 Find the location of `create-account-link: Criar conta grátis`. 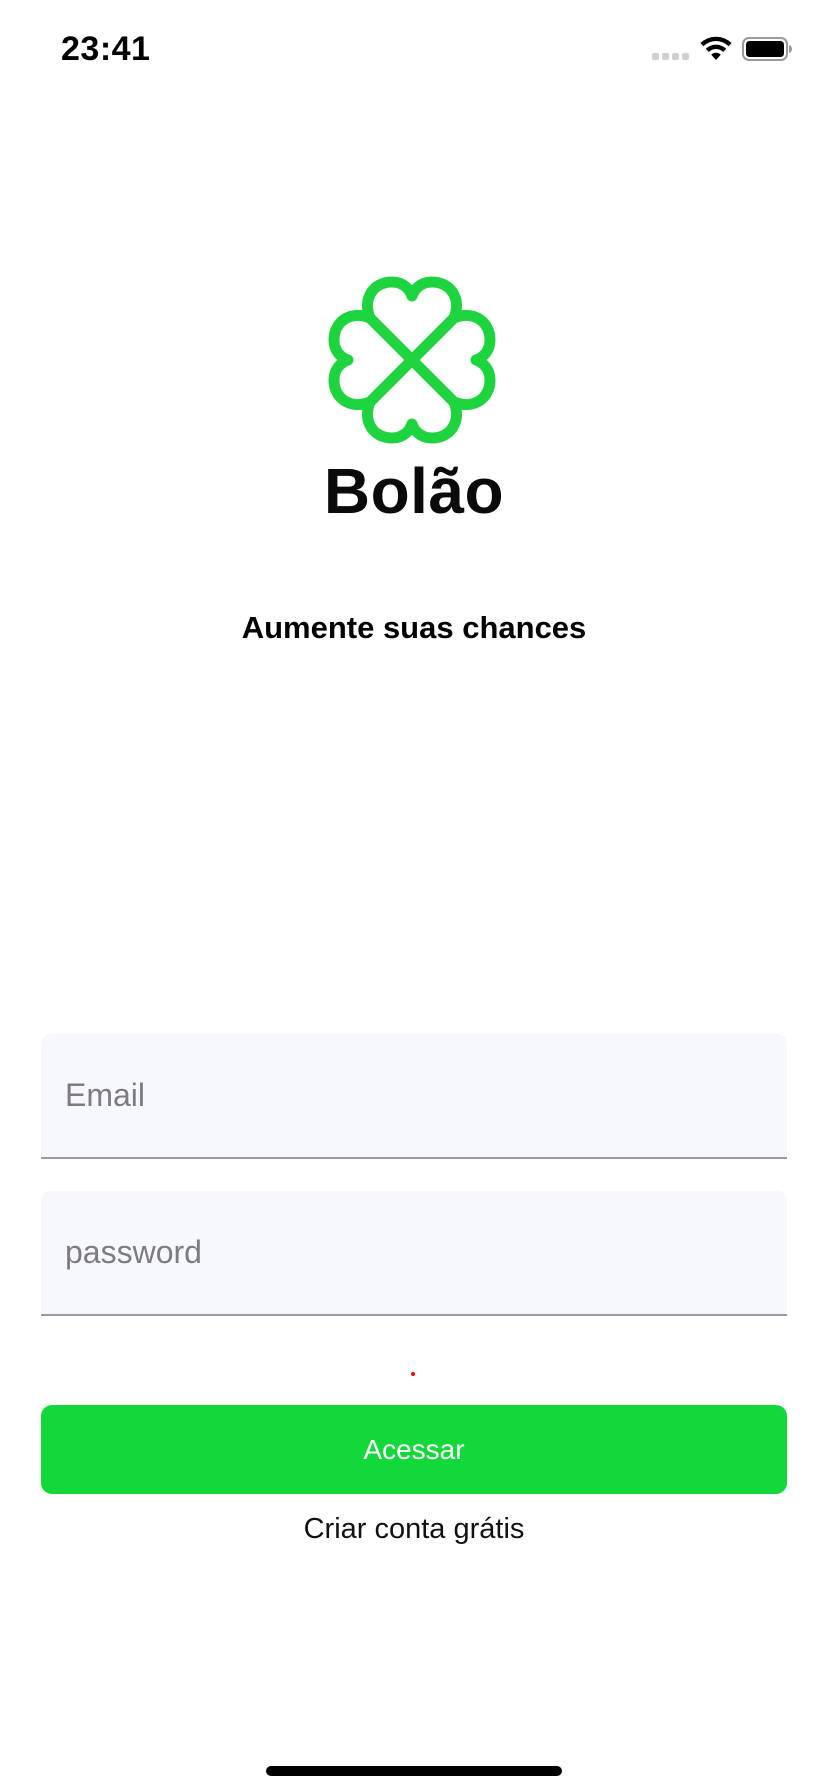

create-account-link: Criar conta grátis is located at coordinates (414, 1529).